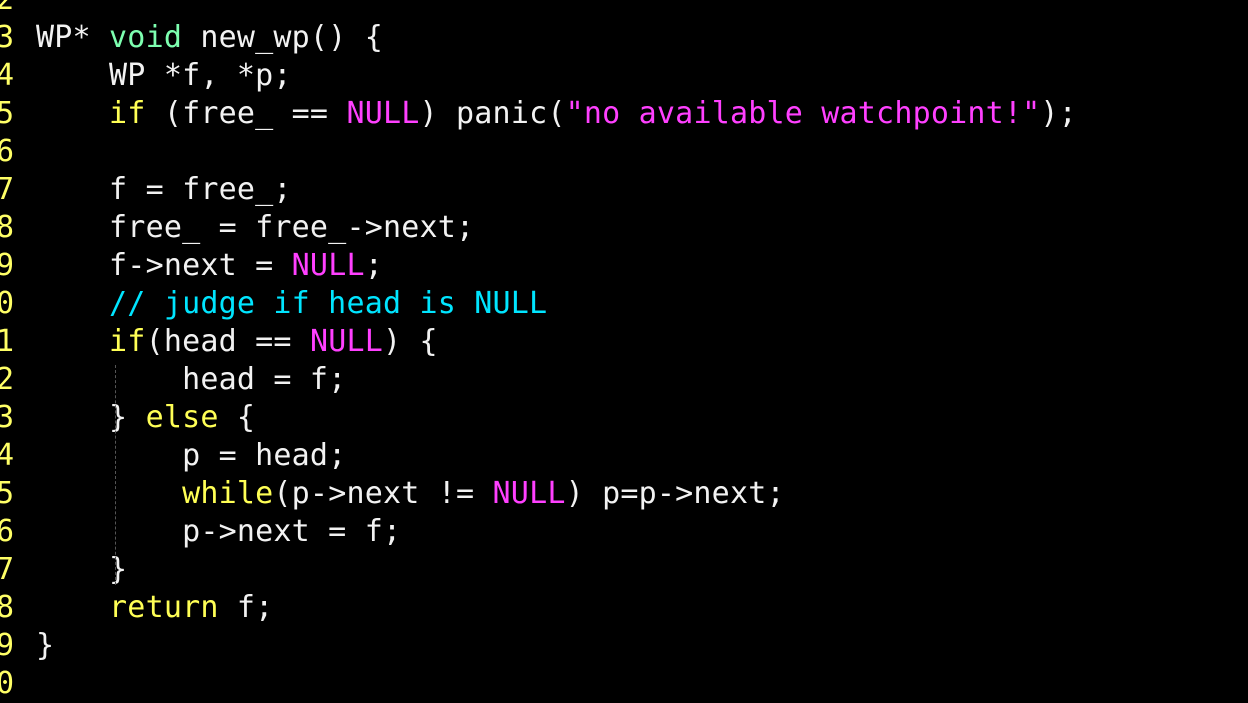 This screenshot has height=703, width=1248. What do you see at coordinates (624, 266) in the screenshot?
I see `code-line: 9 f->next = NULL;` at bounding box center [624, 266].